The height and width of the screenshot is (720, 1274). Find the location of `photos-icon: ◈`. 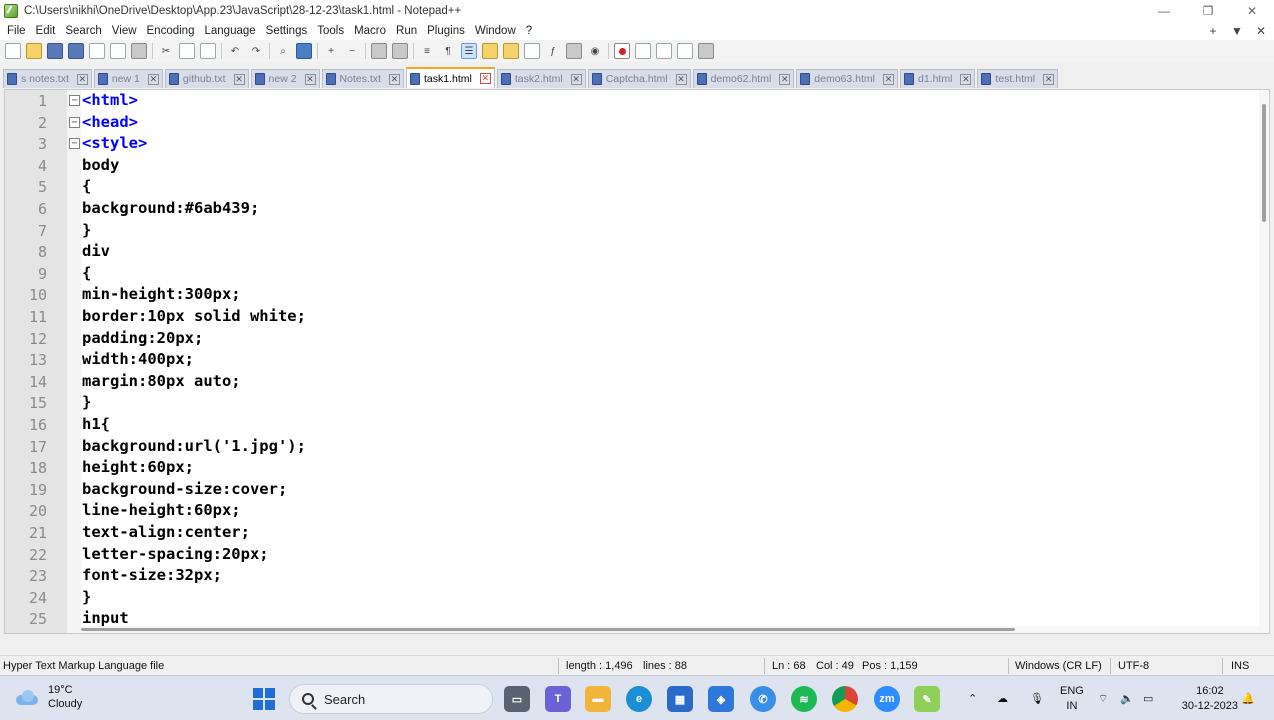

photos-icon: ◈ is located at coordinates (721, 699).